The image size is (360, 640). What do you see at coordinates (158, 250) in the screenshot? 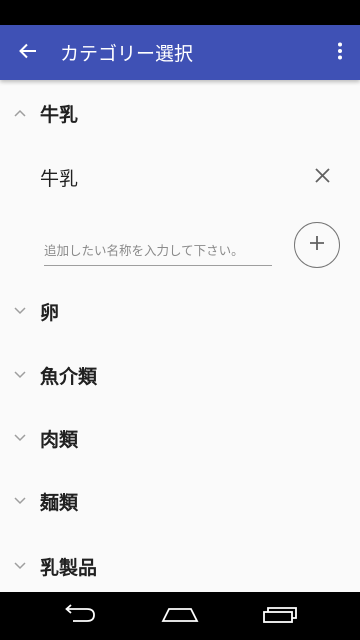
I see `item-name-input` at bounding box center [158, 250].